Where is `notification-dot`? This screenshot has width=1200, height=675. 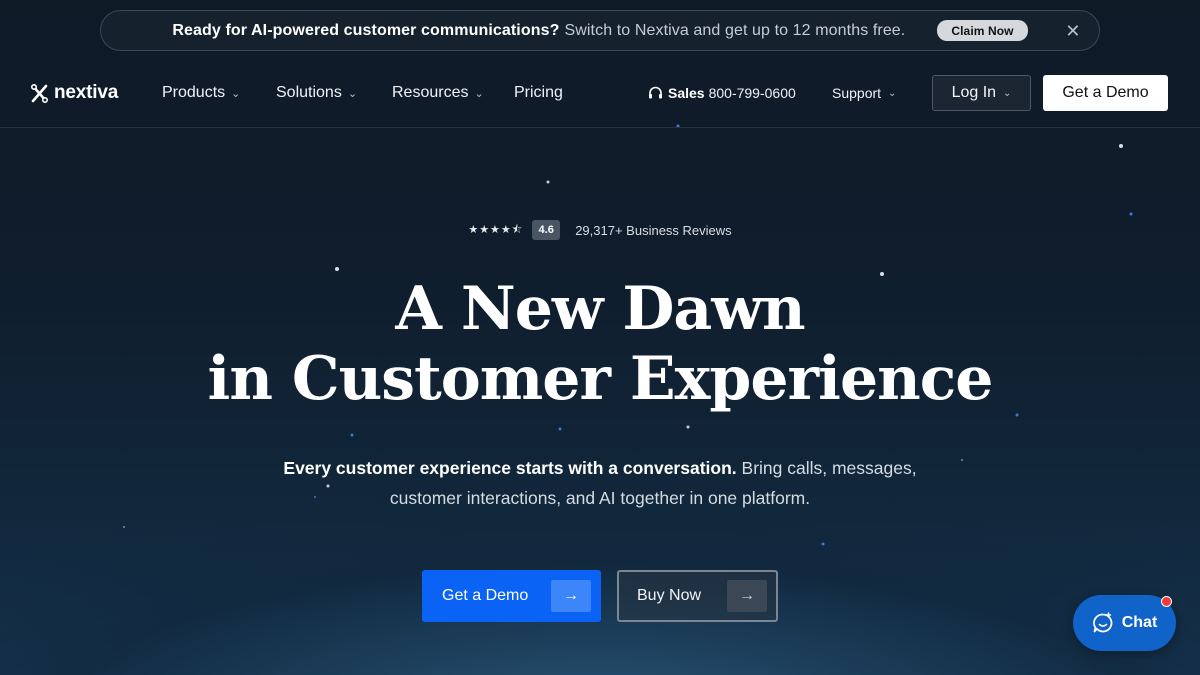 notification-dot is located at coordinates (1166, 601).